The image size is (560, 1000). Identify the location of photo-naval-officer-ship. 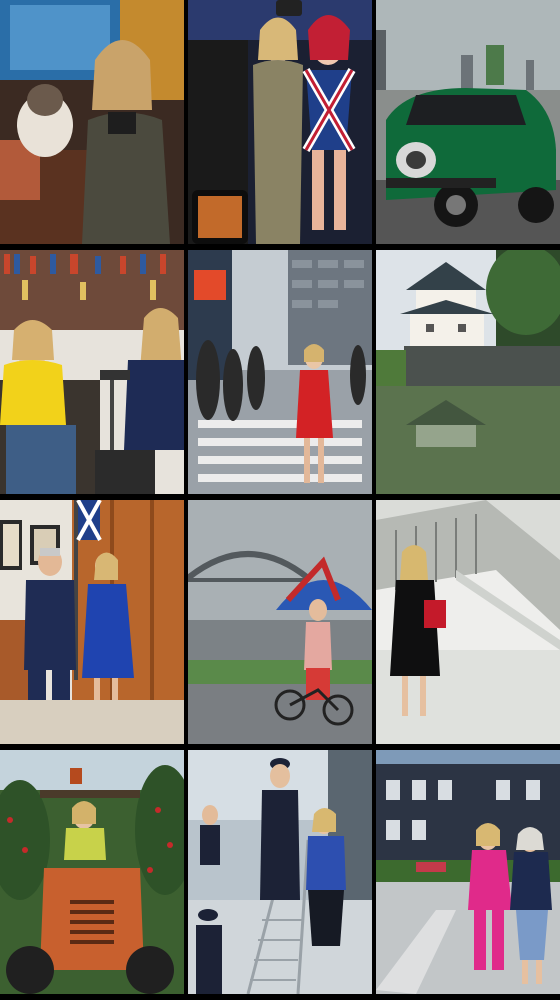
(280, 872).